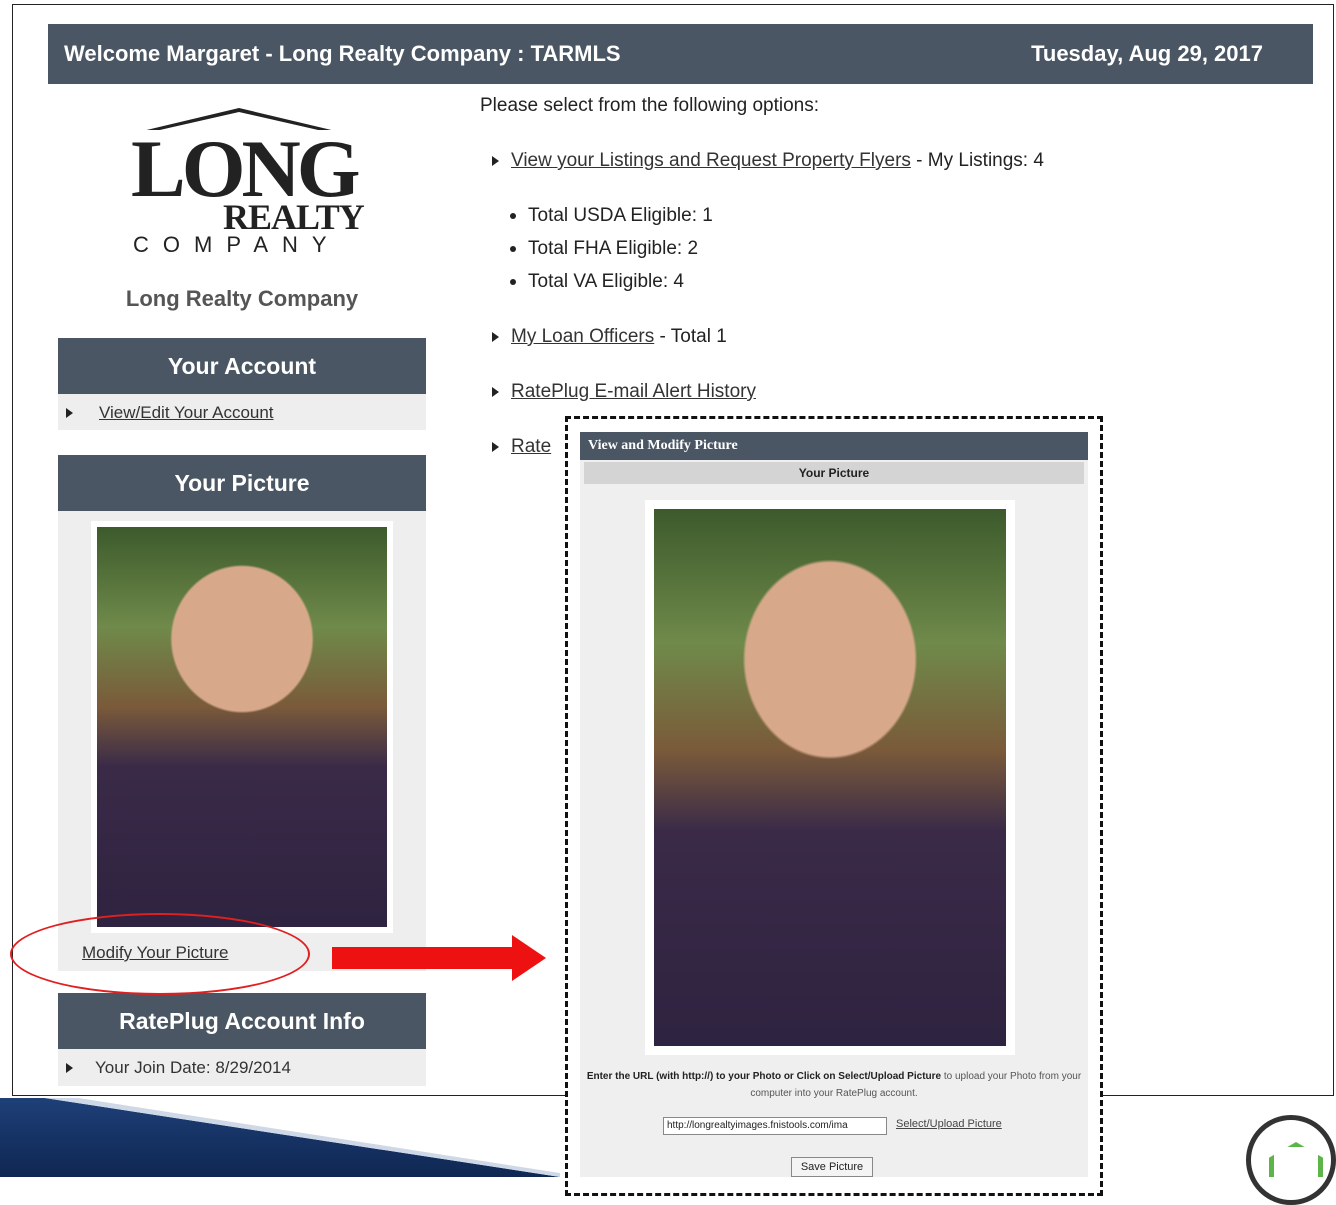  I want to click on rateplug-section-title: RatePlug Account Info, so click(242, 1021).